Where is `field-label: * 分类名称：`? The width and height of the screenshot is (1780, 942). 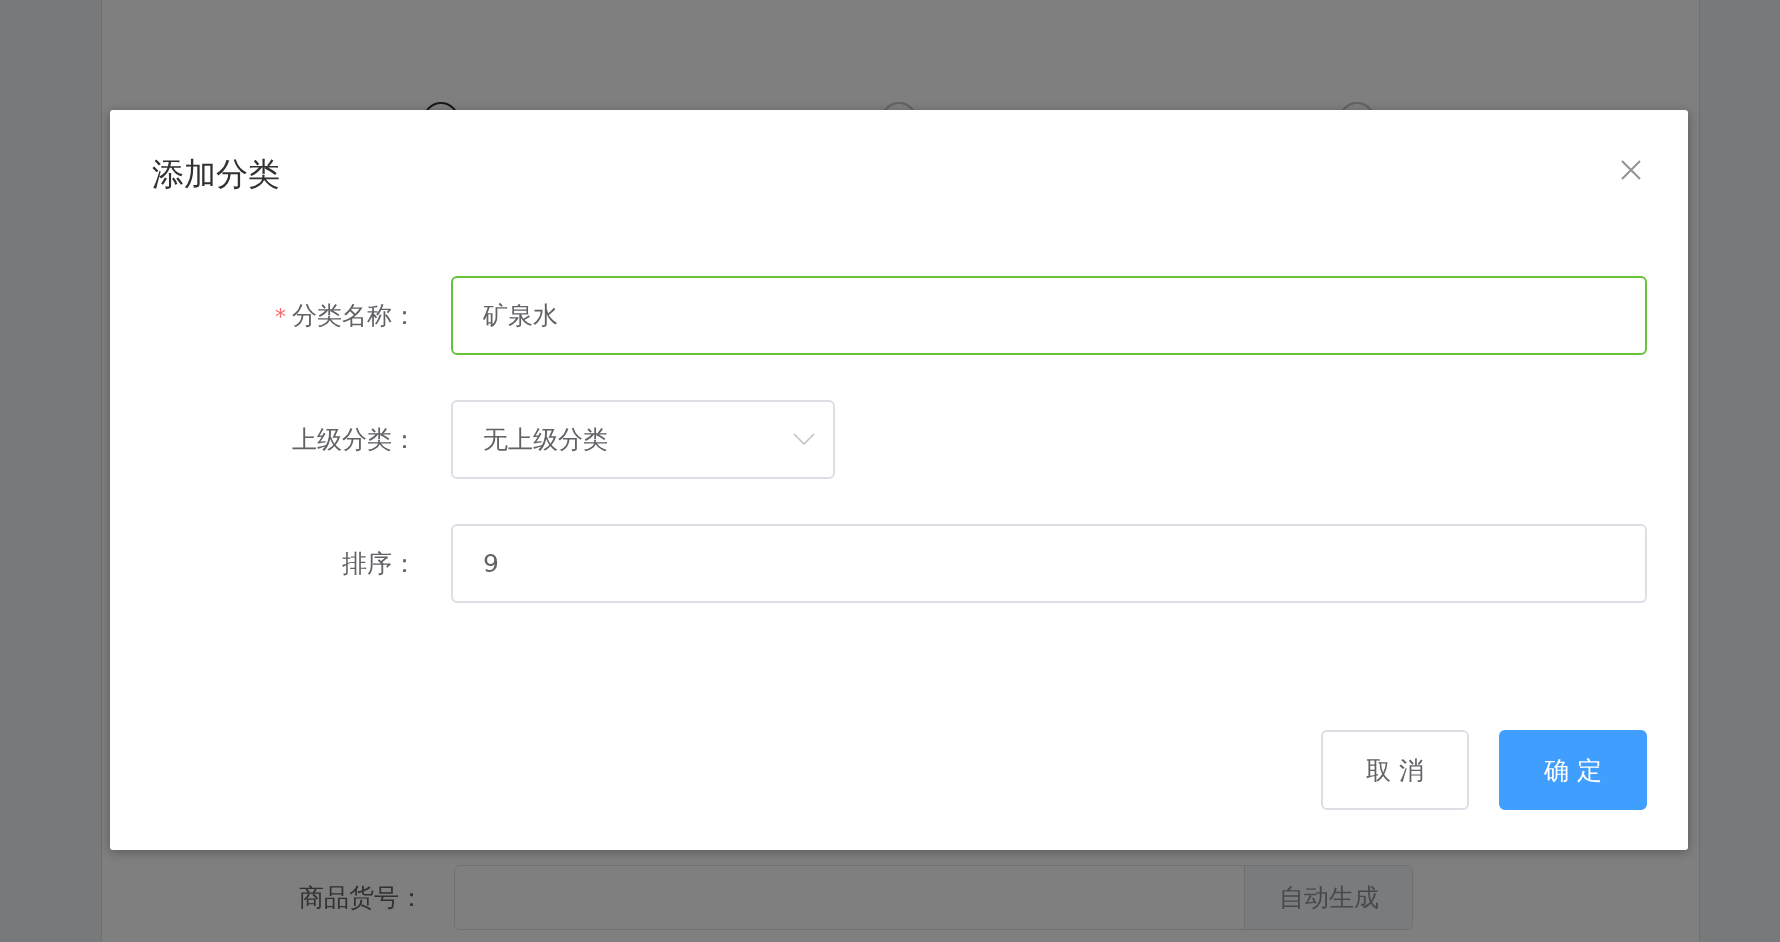 field-label: * 分类名称： is located at coordinates (346, 315).